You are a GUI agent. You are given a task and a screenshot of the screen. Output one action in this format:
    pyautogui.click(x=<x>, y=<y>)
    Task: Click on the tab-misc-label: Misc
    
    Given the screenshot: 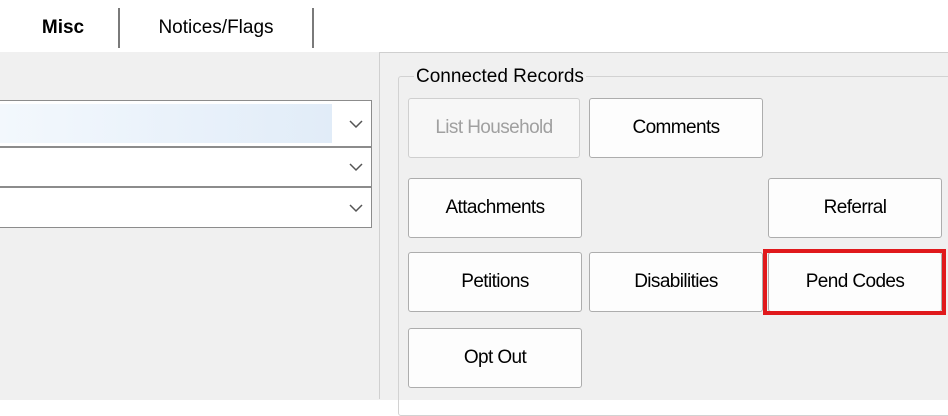 What is the action you would take?
    pyautogui.click(x=63, y=27)
    